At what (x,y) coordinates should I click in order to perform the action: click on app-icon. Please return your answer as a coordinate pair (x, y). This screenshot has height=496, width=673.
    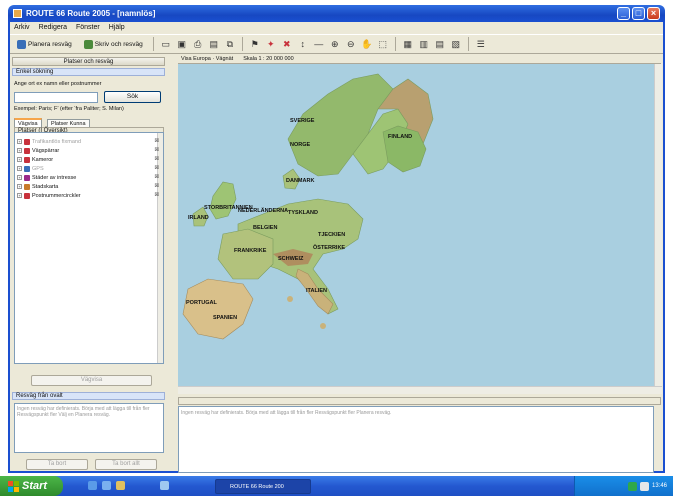
    Looking at the image, I should click on (17, 13).